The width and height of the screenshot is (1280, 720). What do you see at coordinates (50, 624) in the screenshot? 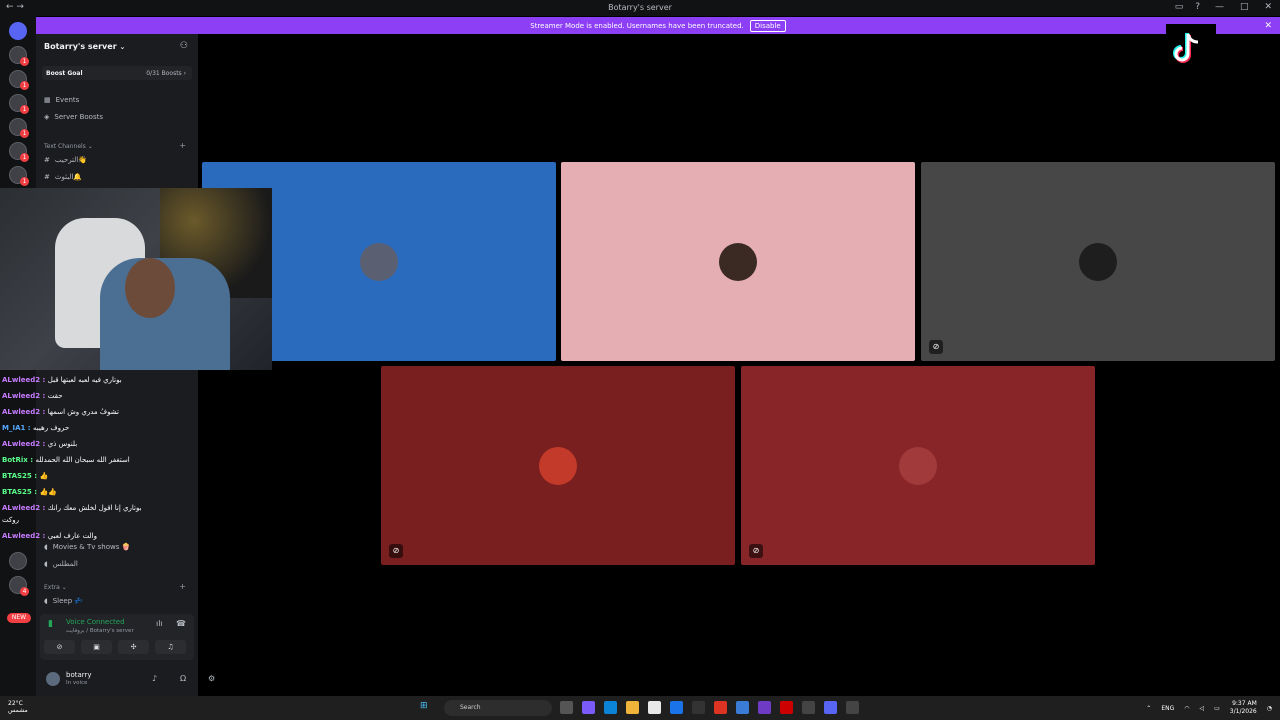
I see `signal-icon: ▮` at bounding box center [50, 624].